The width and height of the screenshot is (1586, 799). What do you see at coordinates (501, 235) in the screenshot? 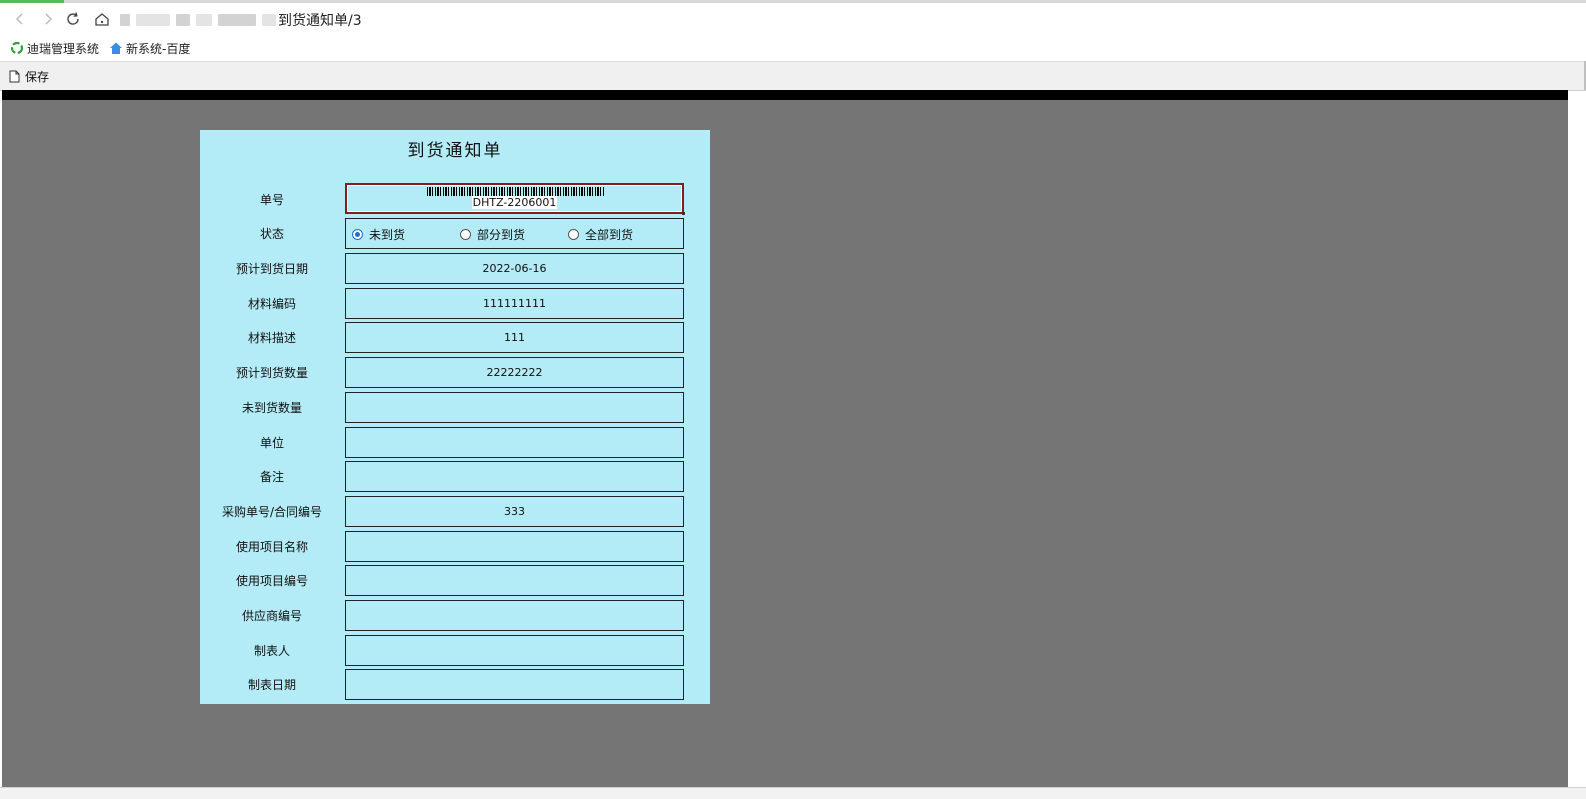
I see `radio-label: 部分到货` at bounding box center [501, 235].